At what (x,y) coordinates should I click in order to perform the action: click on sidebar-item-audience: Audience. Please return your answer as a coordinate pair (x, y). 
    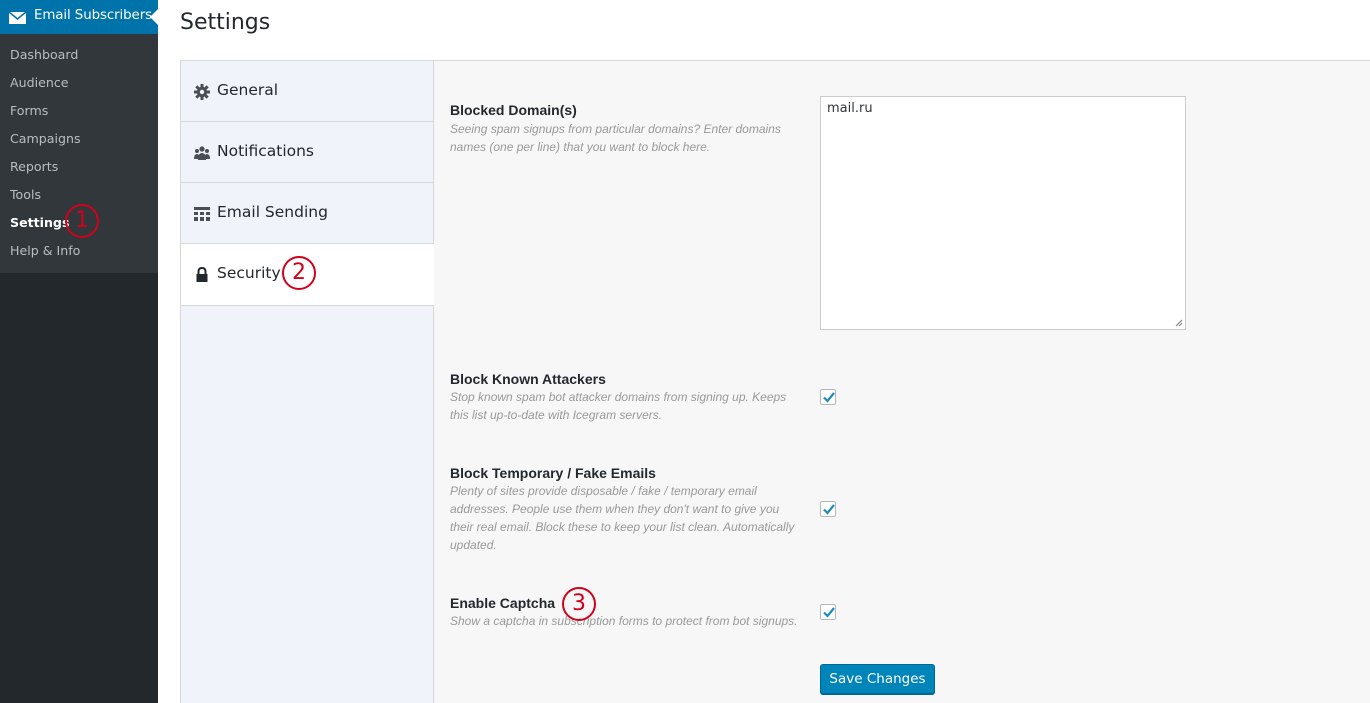
    Looking at the image, I should click on (39, 82).